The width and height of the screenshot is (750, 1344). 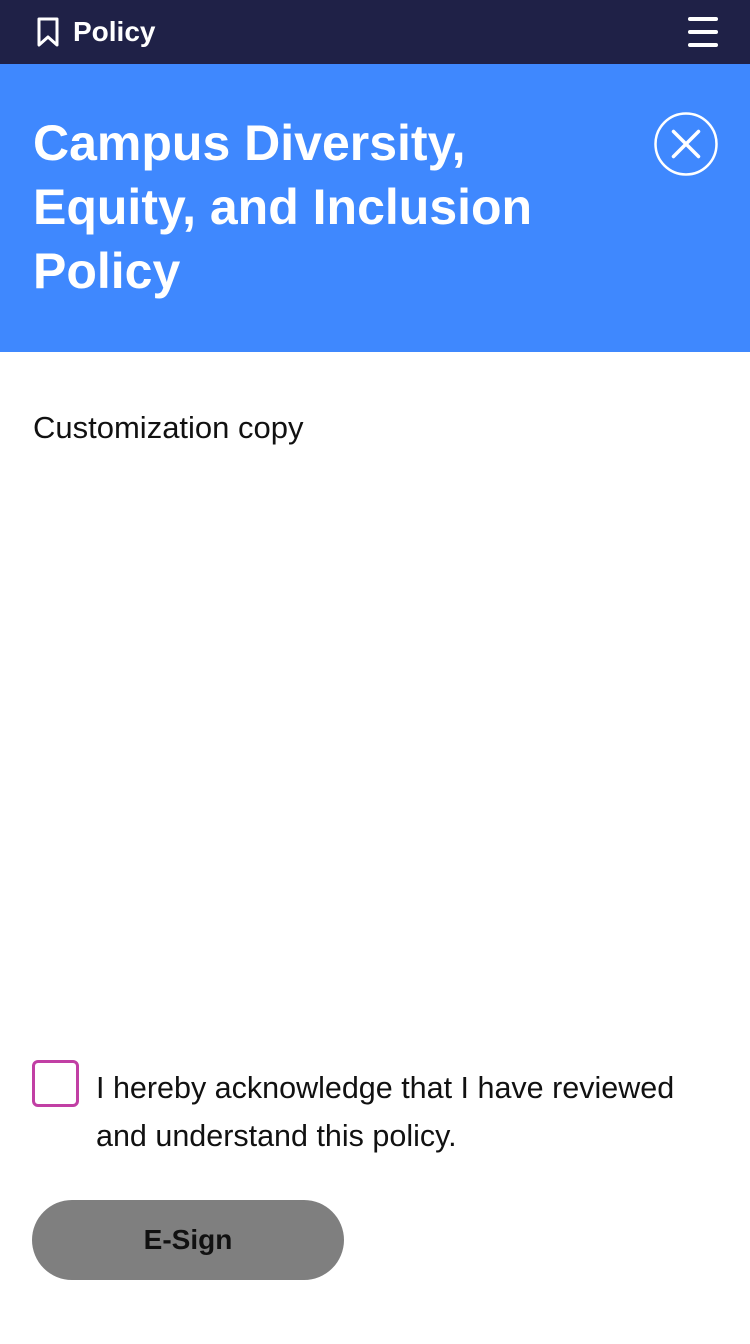 I want to click on hamburger-menu-icon, so click(x=703, y=32).